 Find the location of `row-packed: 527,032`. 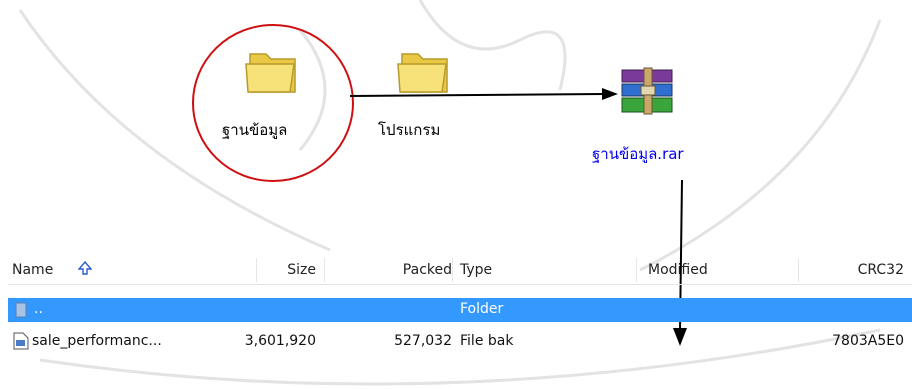

row-packed: 527,032 is located at coordinates (423, 341).